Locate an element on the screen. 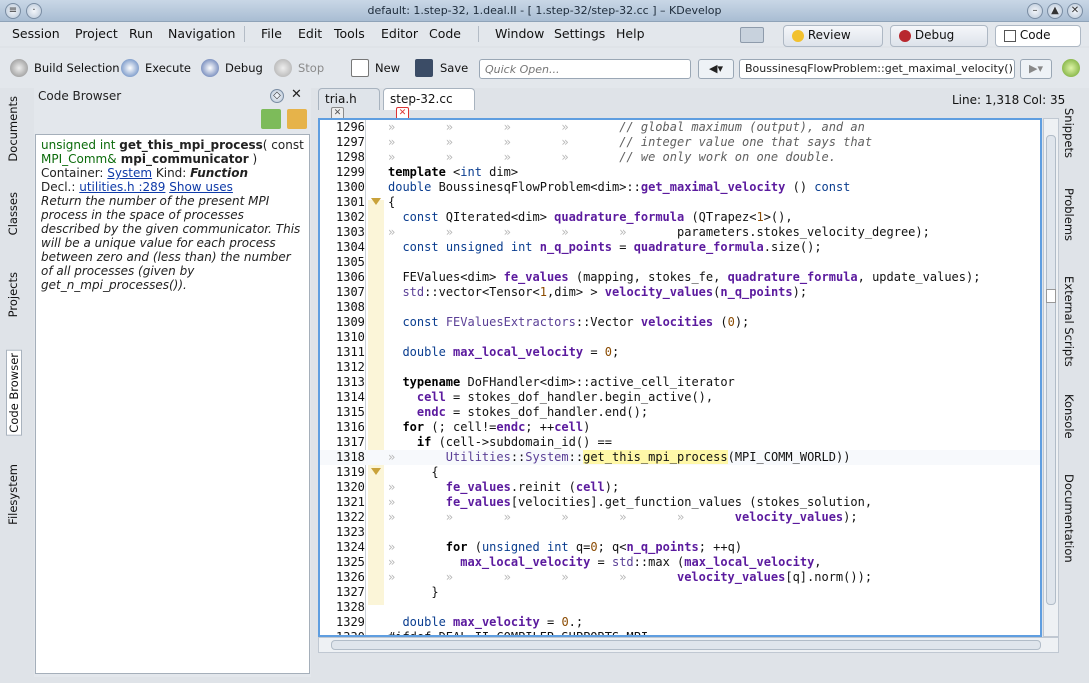  code-line: 1329 double max_velocity = 0.; is located at coordinates (680, 622).